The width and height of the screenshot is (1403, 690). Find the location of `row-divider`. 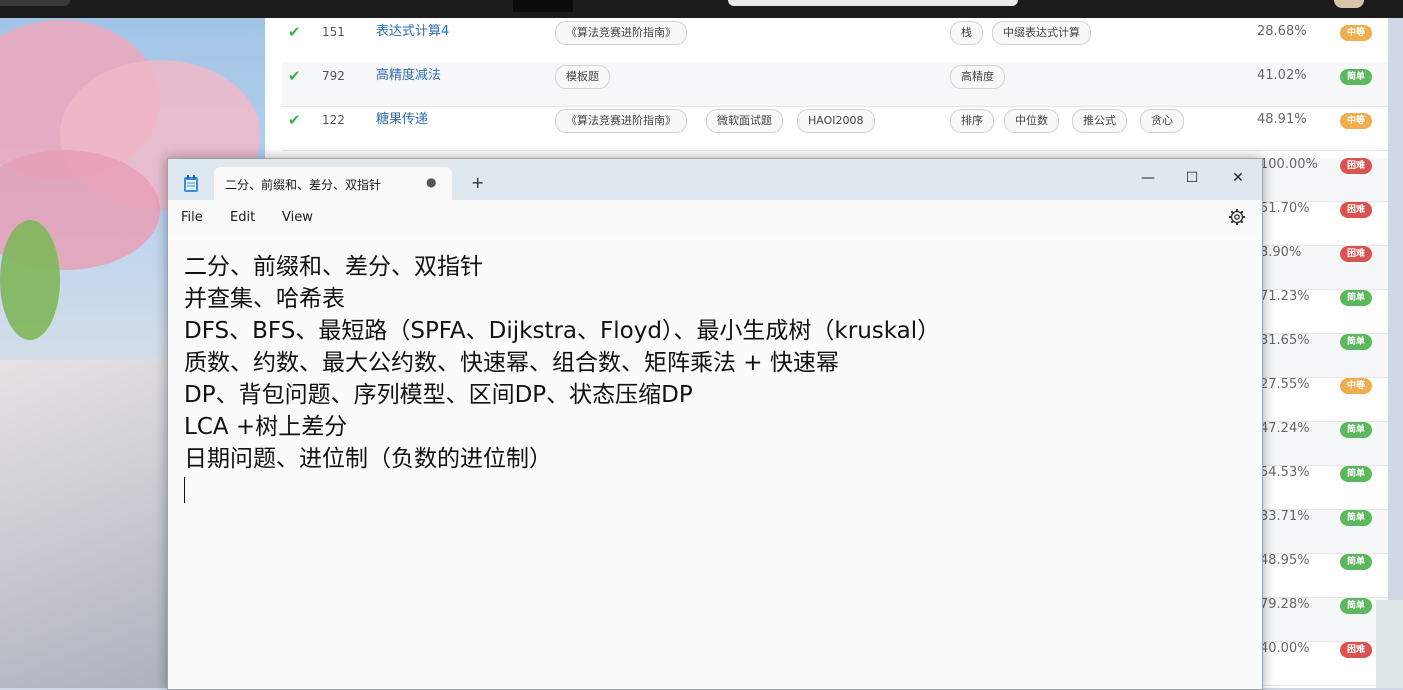

row-divider is located at coordinates (1325, 685).